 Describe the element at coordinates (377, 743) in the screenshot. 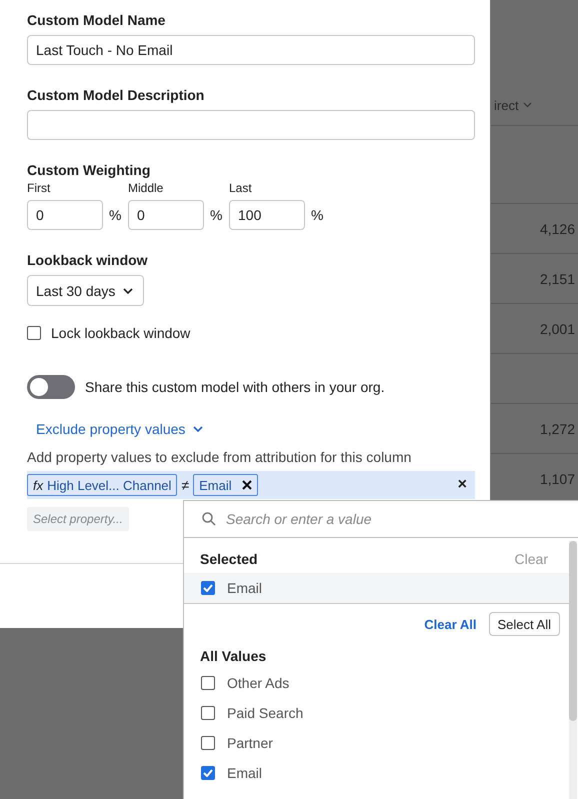

I see `option-item: Partner` at that location.